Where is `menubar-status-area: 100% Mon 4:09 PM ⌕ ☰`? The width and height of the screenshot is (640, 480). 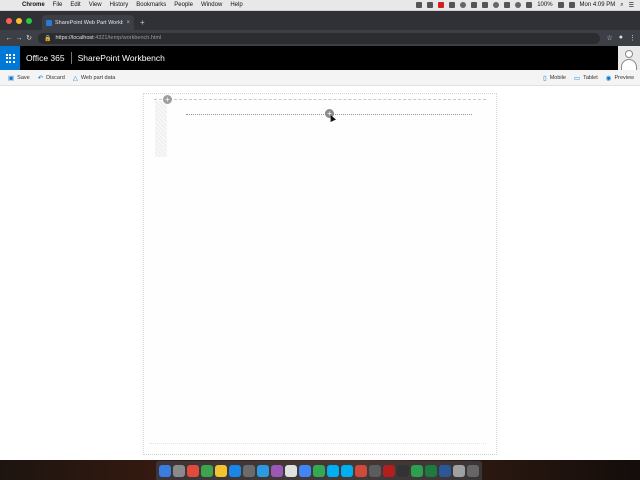
menubar-status-area: 100% Mon 4:09 PM ⌕ ☰ is located at coordinates (528, 5).